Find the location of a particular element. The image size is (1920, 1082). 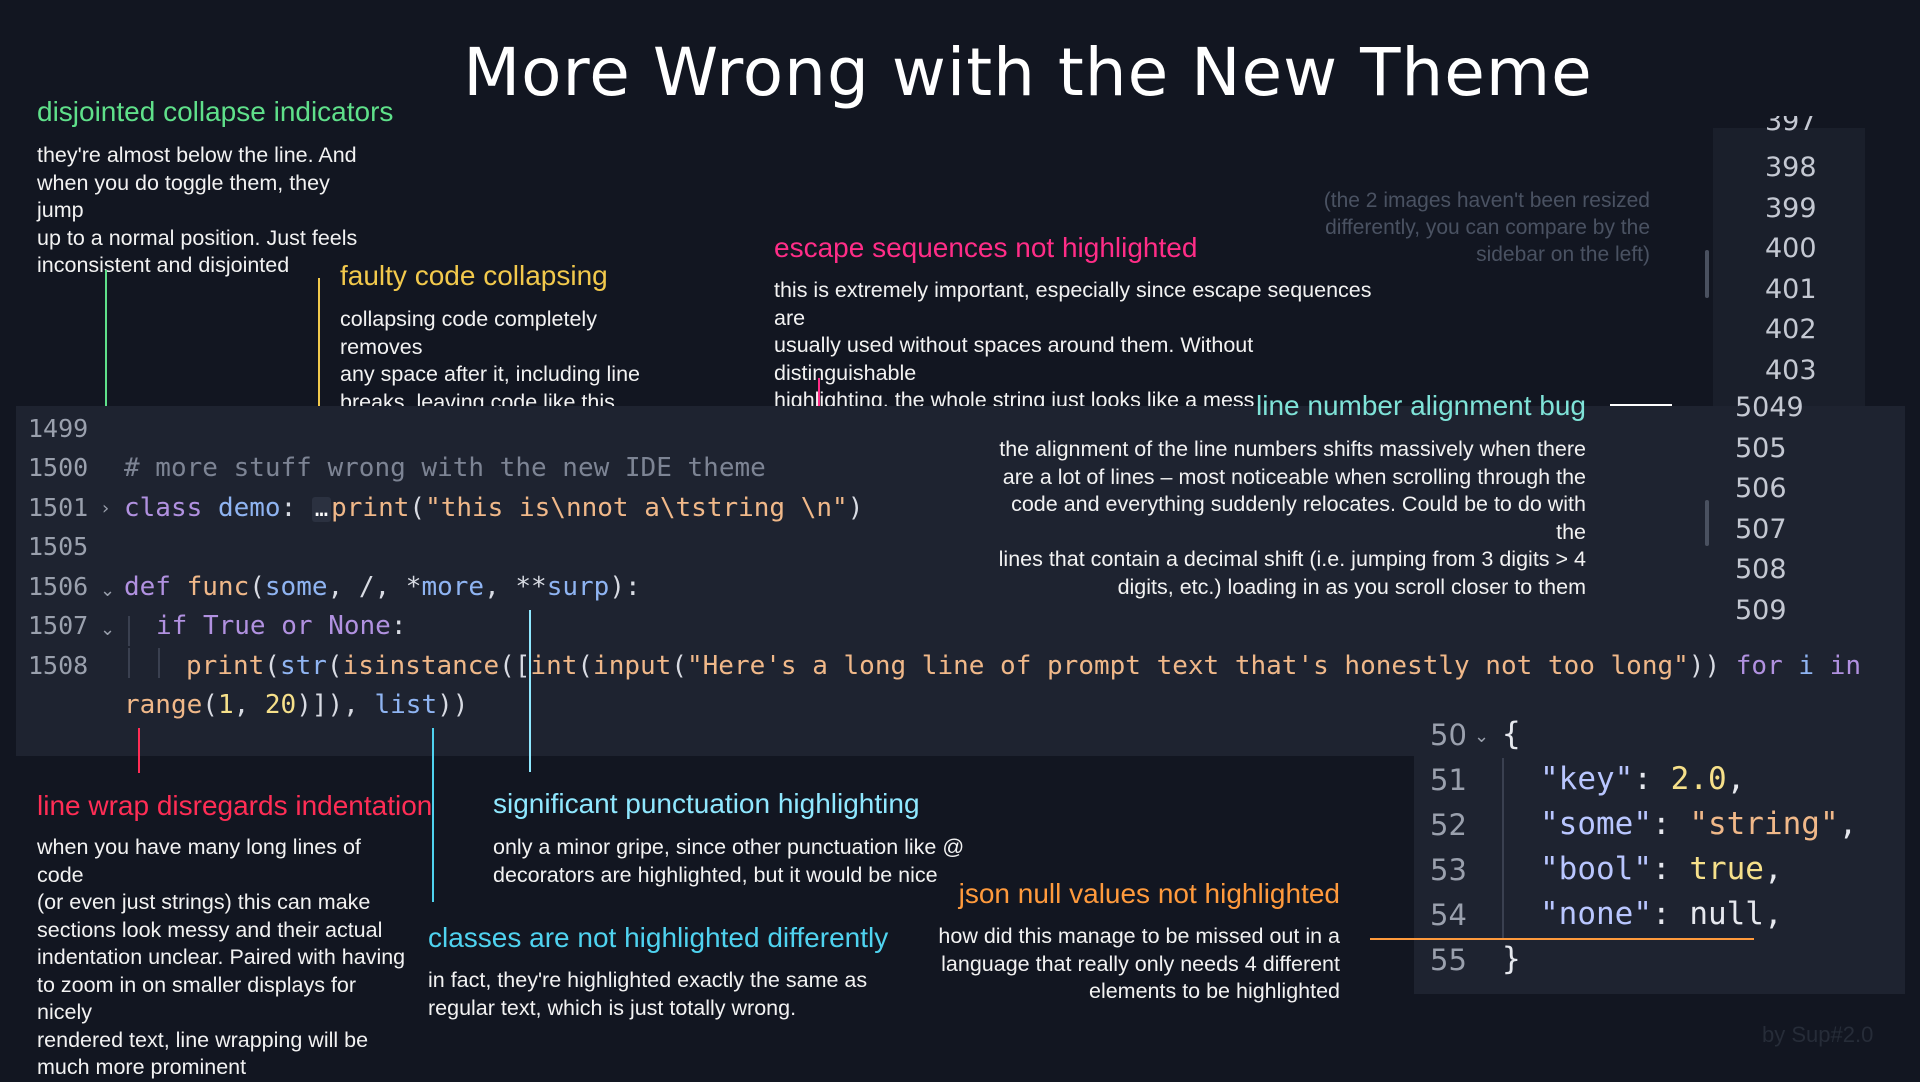

line-number: 1505 is located at coordinates (58, 546).